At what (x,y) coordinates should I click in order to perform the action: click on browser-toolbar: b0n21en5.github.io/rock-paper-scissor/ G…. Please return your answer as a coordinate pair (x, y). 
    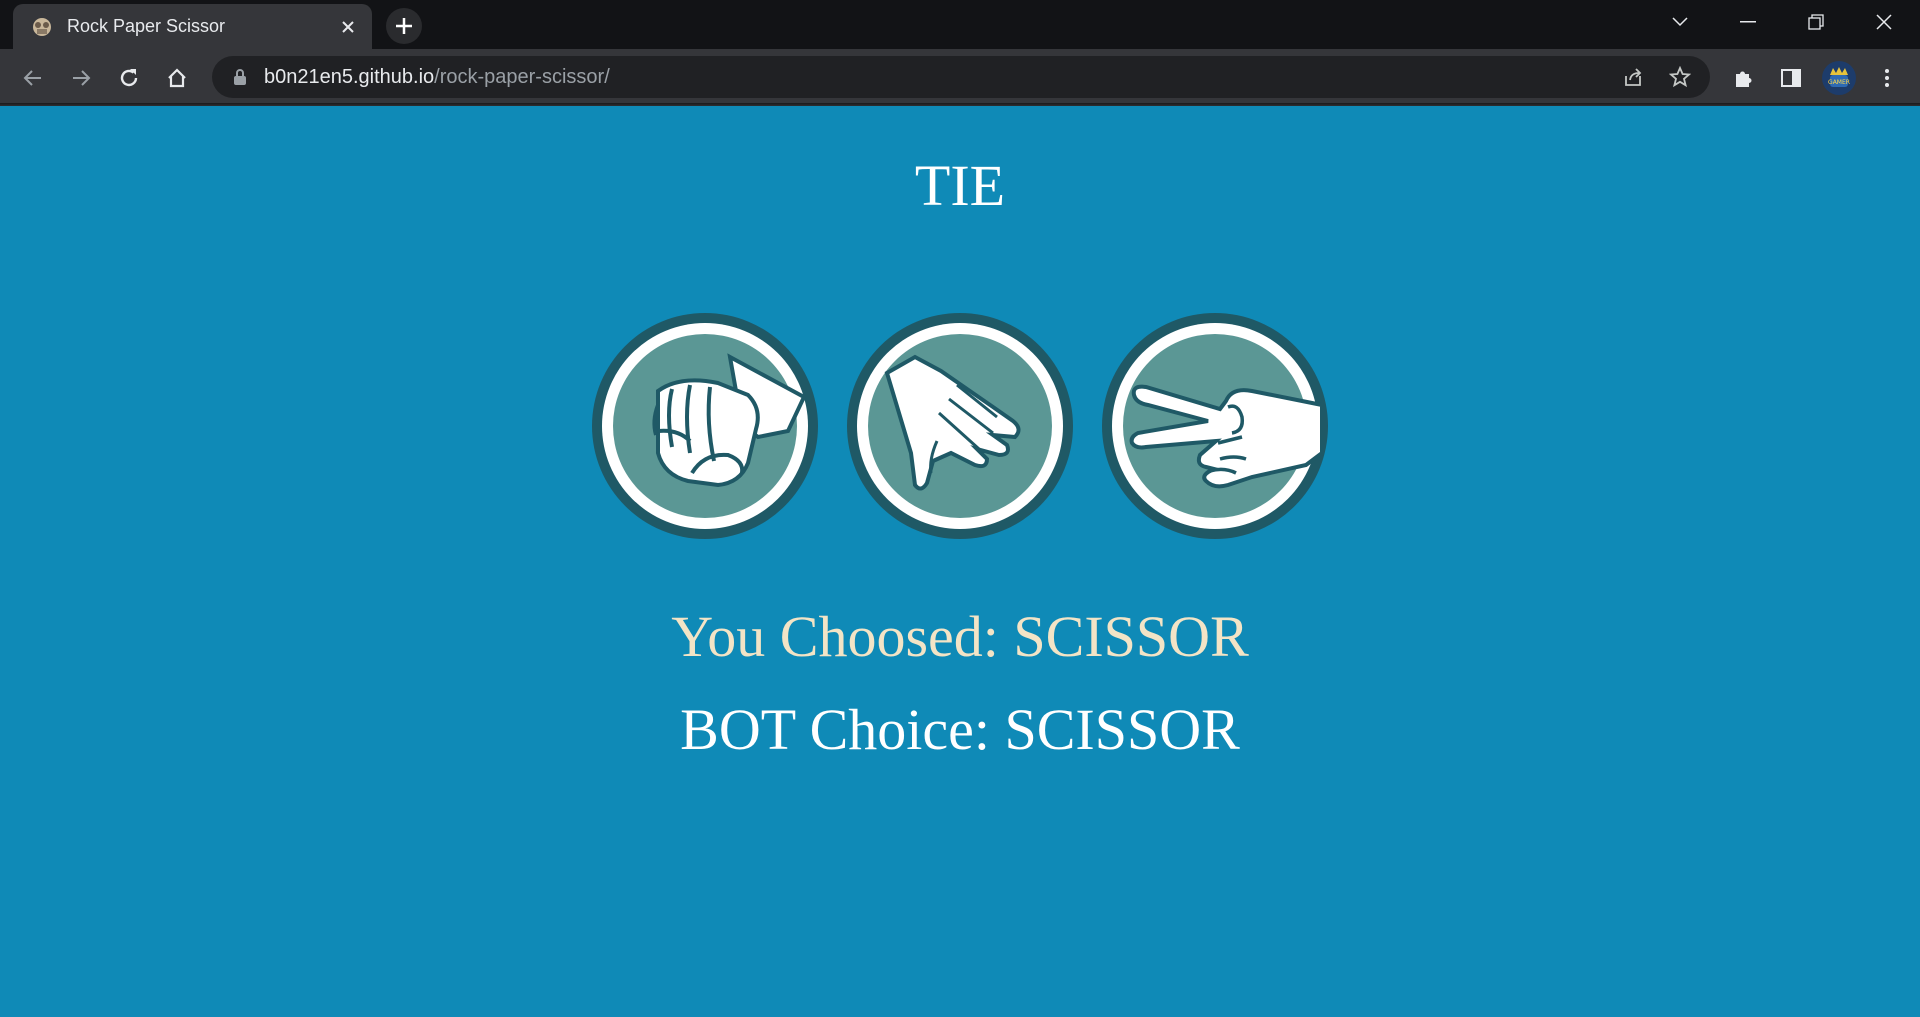
    Looking at the image, I should click on (960, 77).